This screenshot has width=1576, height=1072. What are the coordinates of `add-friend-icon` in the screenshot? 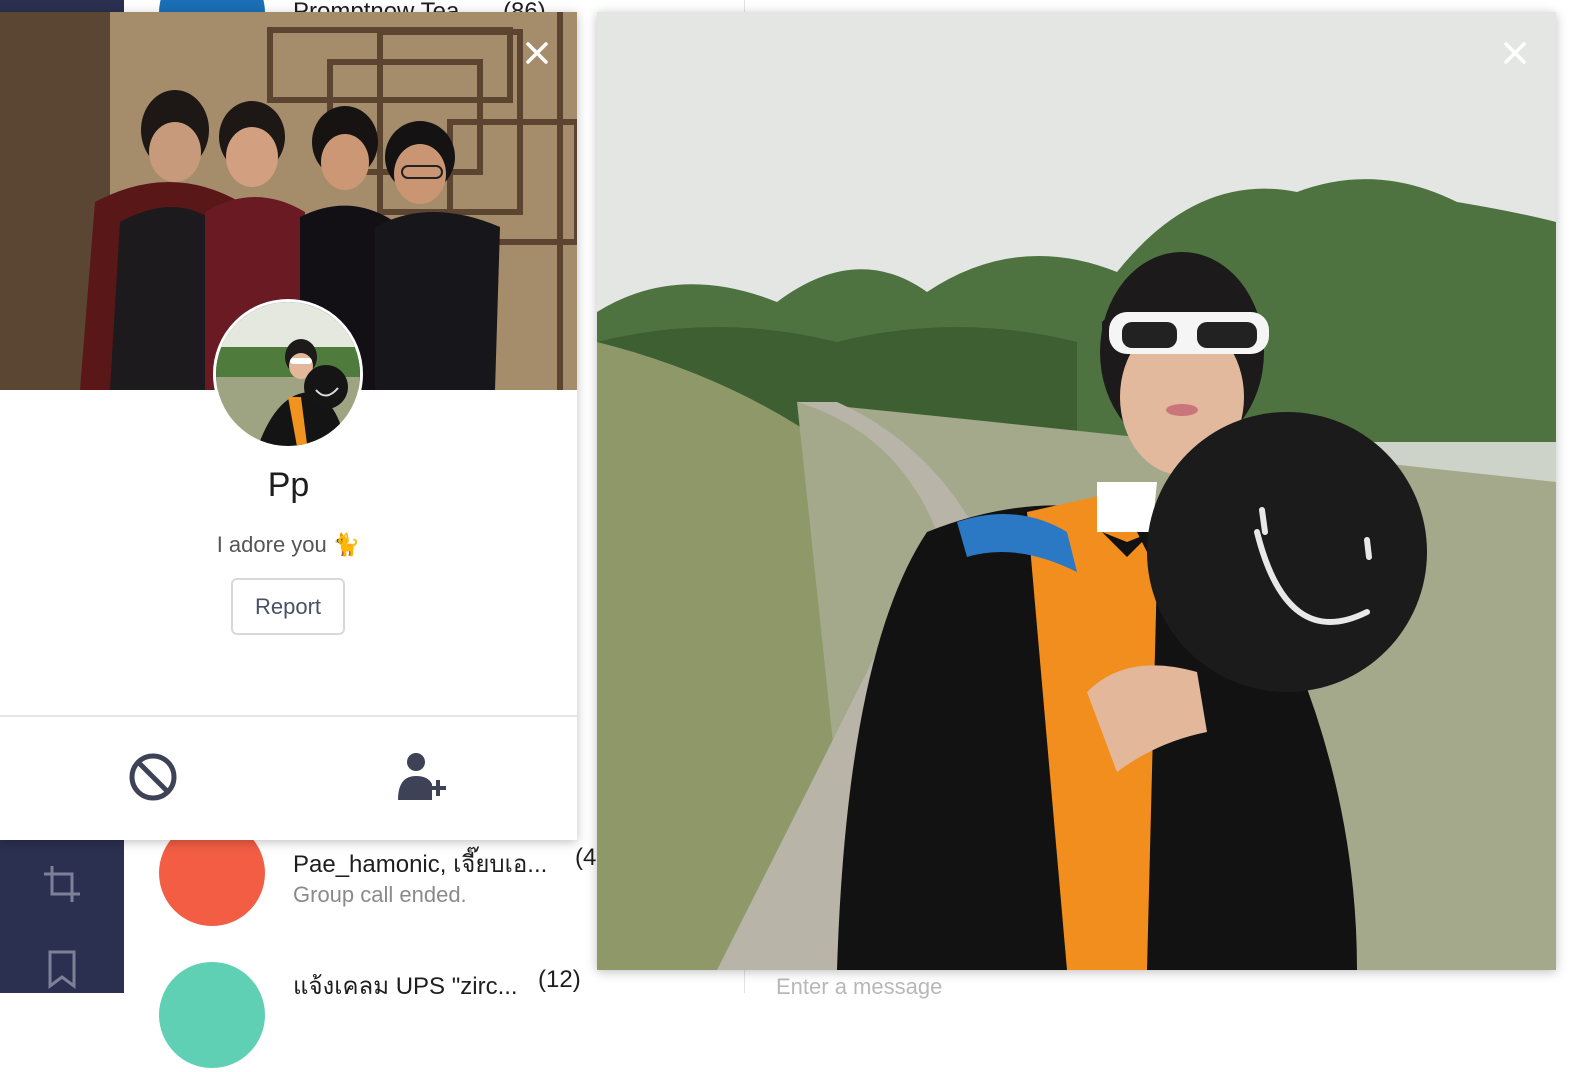 It's located at (422, 776).